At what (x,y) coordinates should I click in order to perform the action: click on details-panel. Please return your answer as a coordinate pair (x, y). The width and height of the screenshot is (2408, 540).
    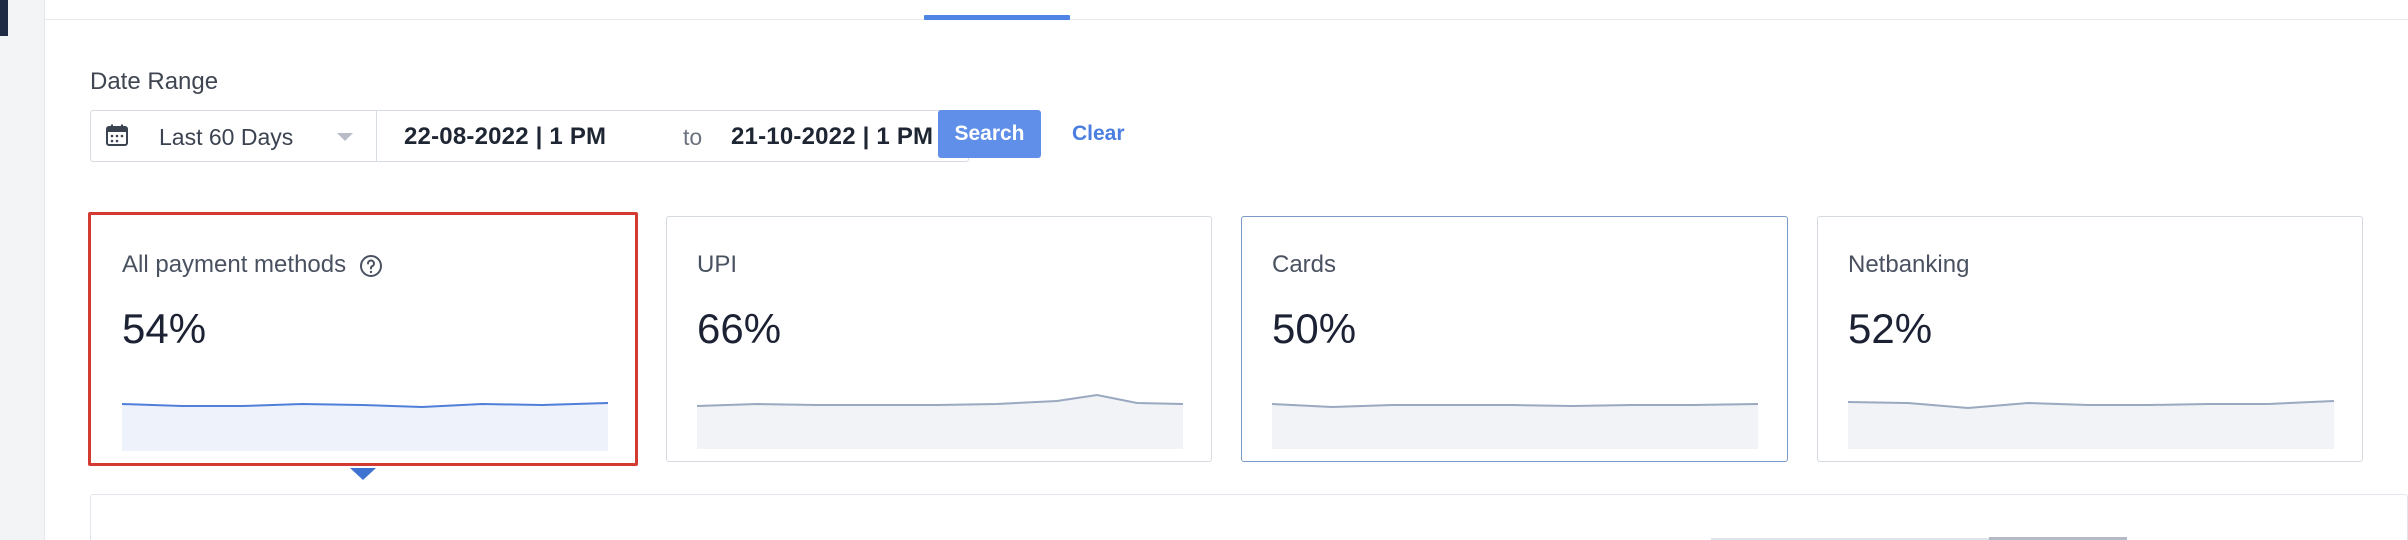
    Looking at the image, I should click on (1249, 517).